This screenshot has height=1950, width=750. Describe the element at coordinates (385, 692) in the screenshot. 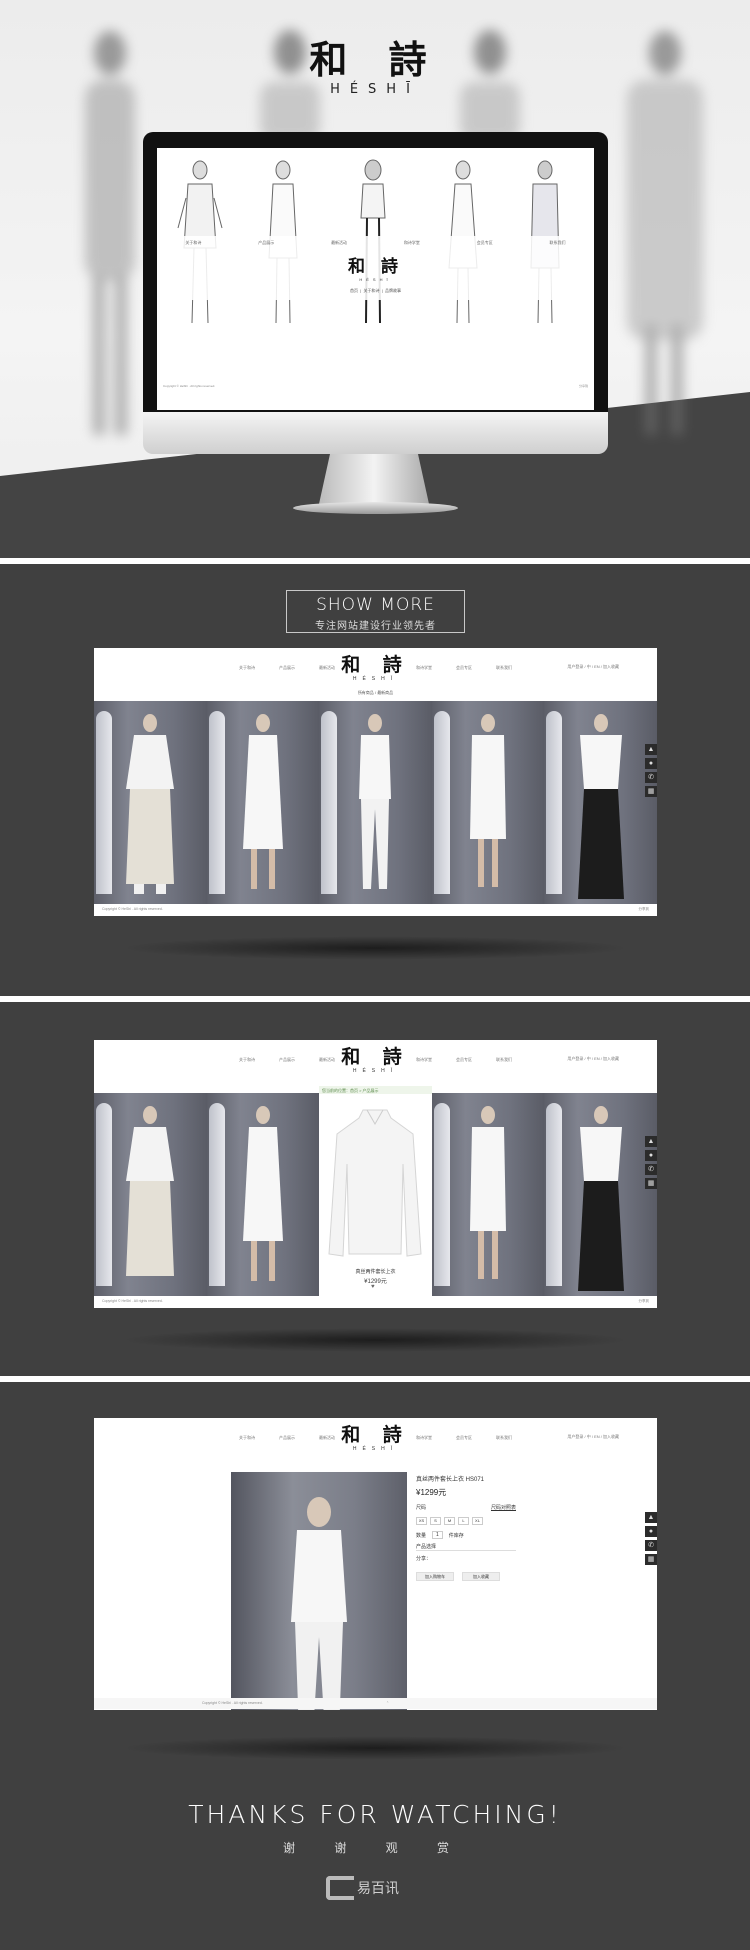

I see `tab-new-products: 最新商品` at that location.